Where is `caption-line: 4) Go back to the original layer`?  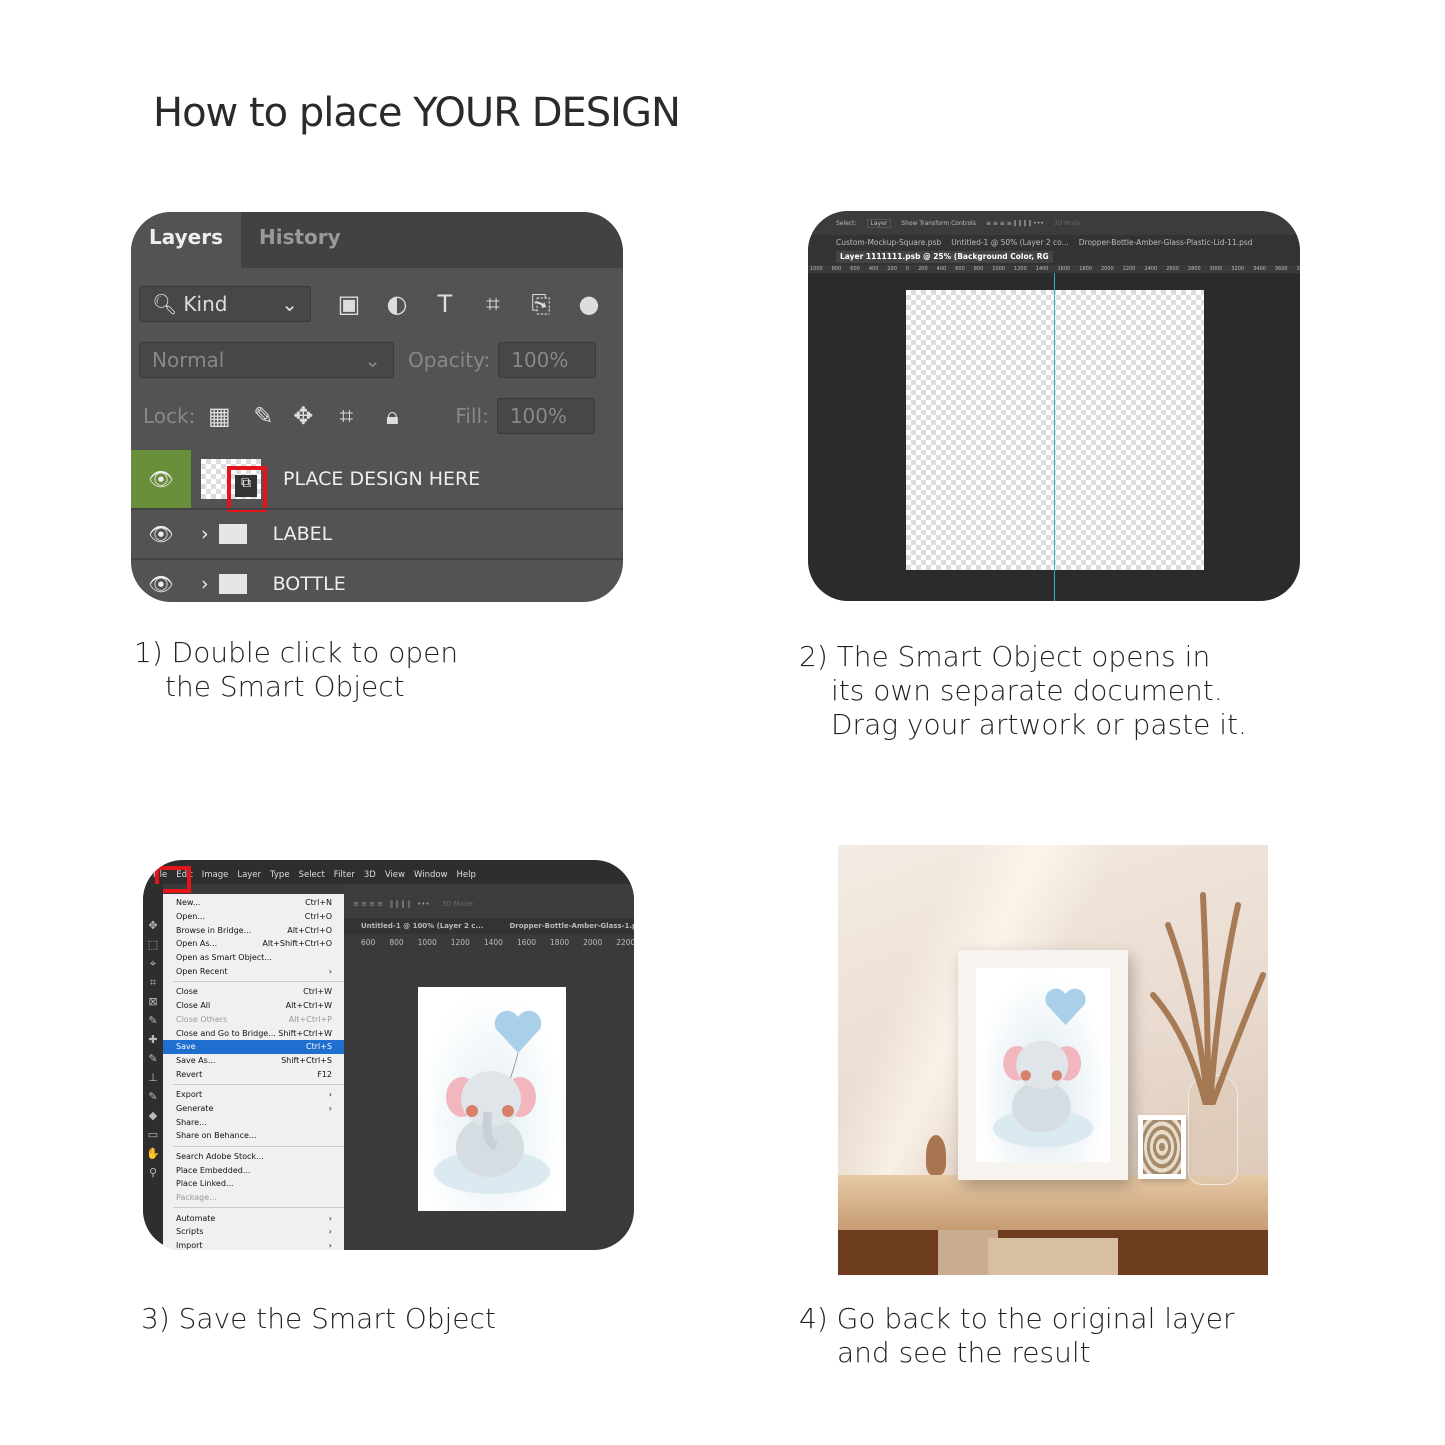 caption-line: 4) Go back to the original layer is located at coordinates (1017, 1318).